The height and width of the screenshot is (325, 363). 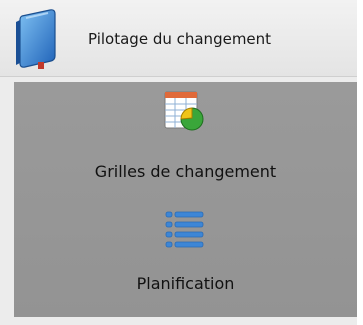 What do you see at coordinates (360, 162) in the screenshot?
I see `window-edge` at bounding box center [360, 162].